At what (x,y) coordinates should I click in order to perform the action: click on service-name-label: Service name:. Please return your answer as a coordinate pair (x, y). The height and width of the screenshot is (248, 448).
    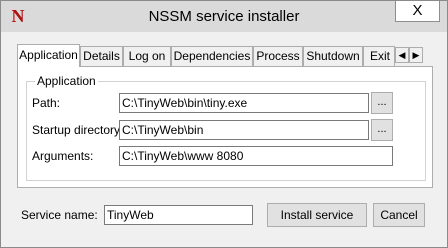
    Looking at the image, I should click on (59, 215).